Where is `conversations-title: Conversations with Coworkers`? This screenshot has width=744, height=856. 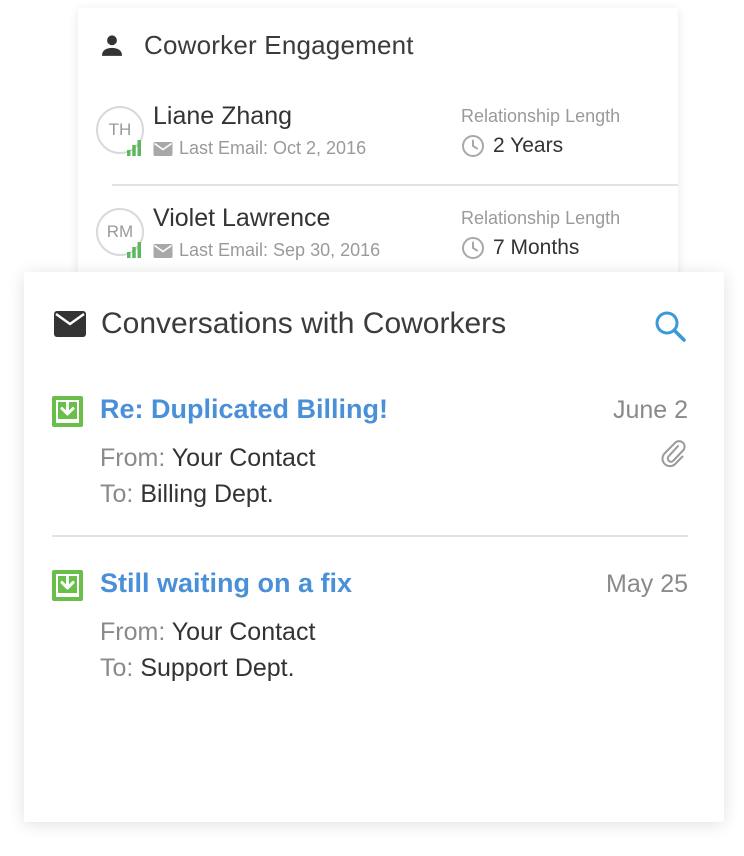
conversations-title: Conversations with Coworkers is located at coordinates (304, 323).